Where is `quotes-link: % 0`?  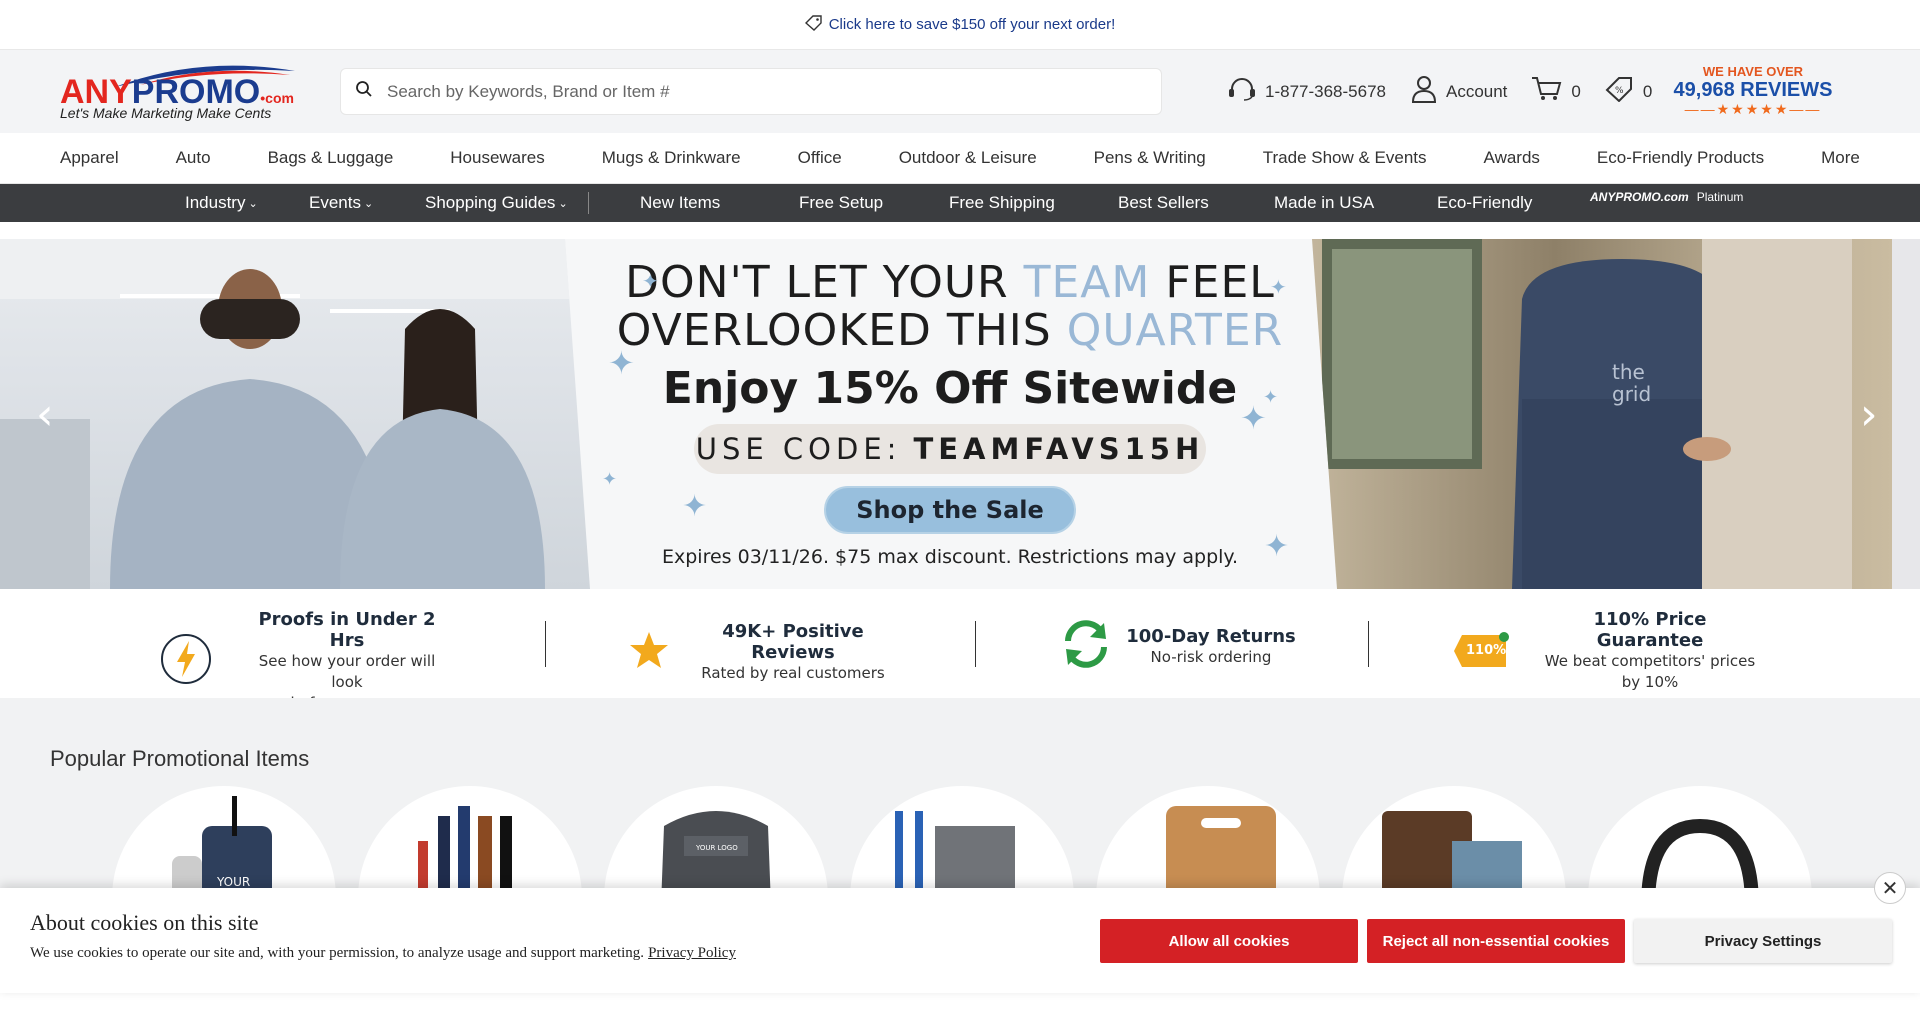
quotes-link: % 0 is located at coordinates (1628, 91).